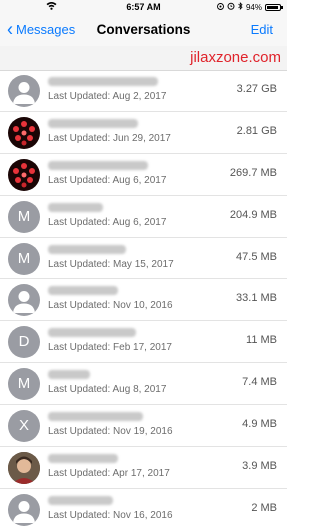  What do you see at coordinates (240, 7) in the screenshot?
I see `bluetooth-icon` at bounding box center [240, 7].